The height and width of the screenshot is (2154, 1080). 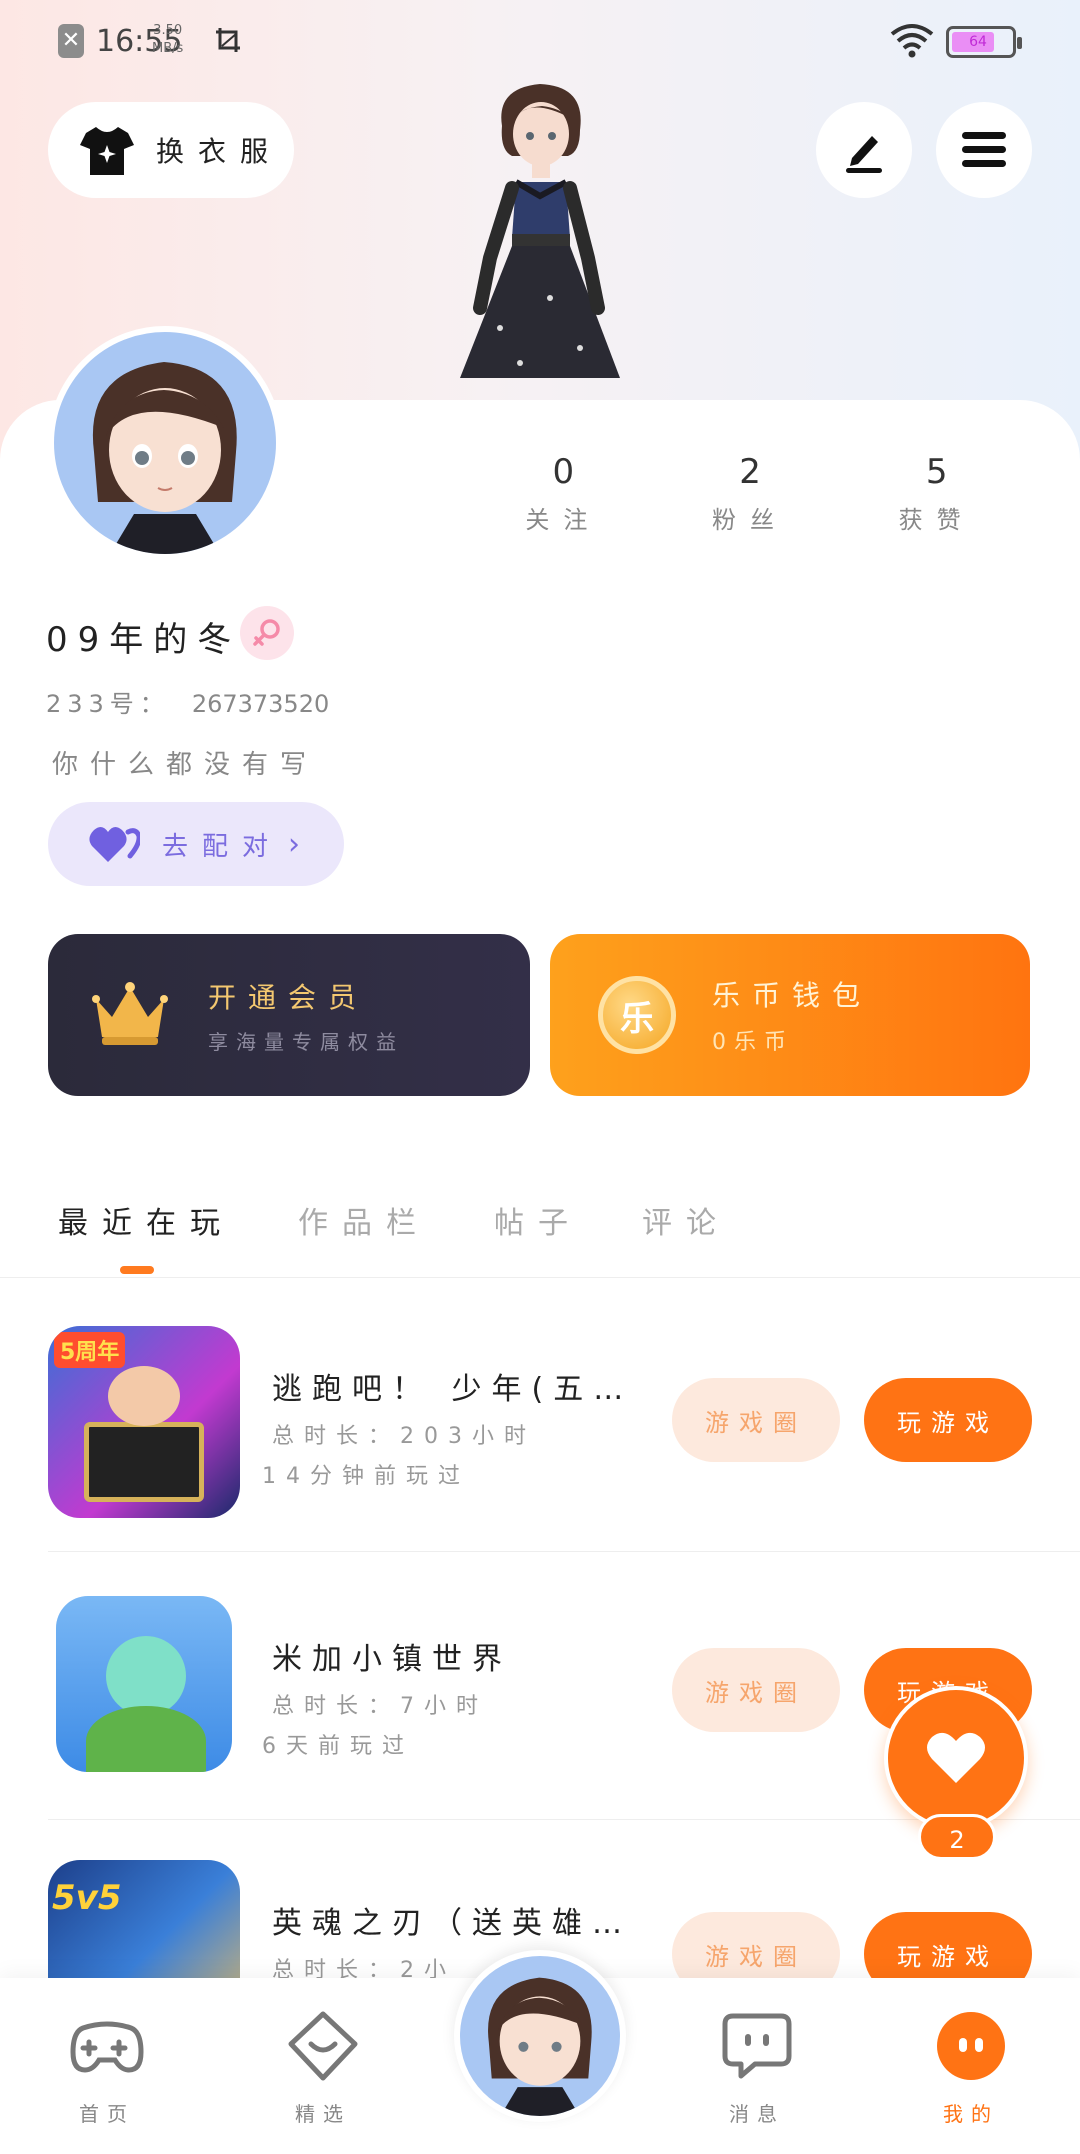 What do you see at coordinates (323, 2046) in the screenshot?
I see `heart-diamond-icon` at bounding box center [323, 2046].